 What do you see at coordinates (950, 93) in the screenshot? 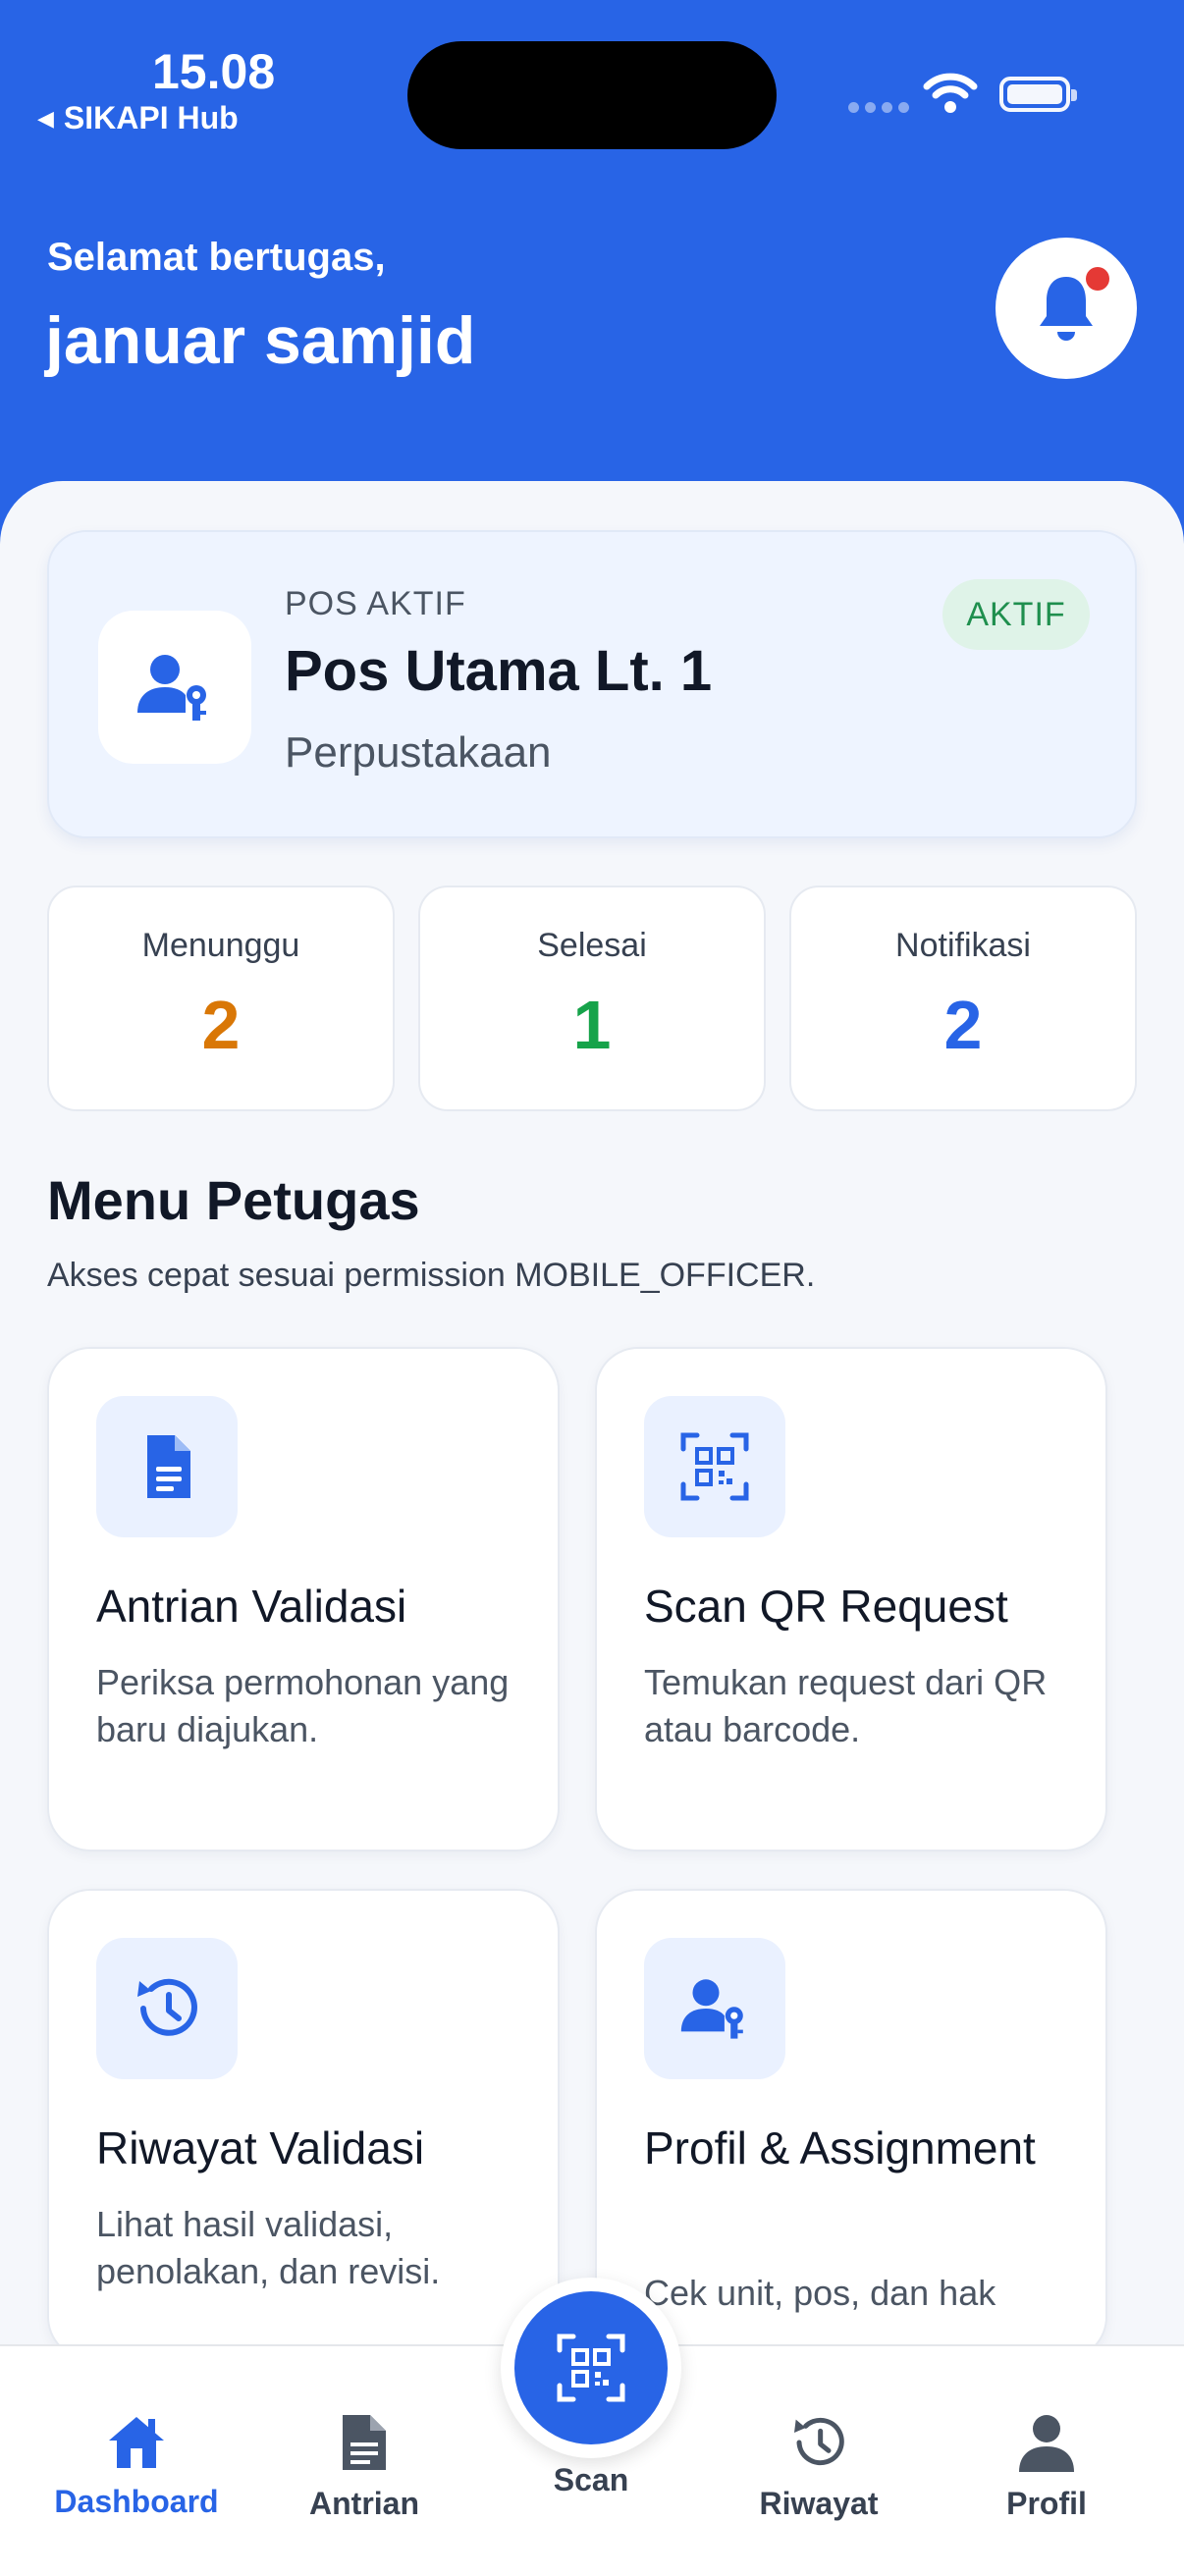
I see `wifi-icon` at bounding box center [950, 93].